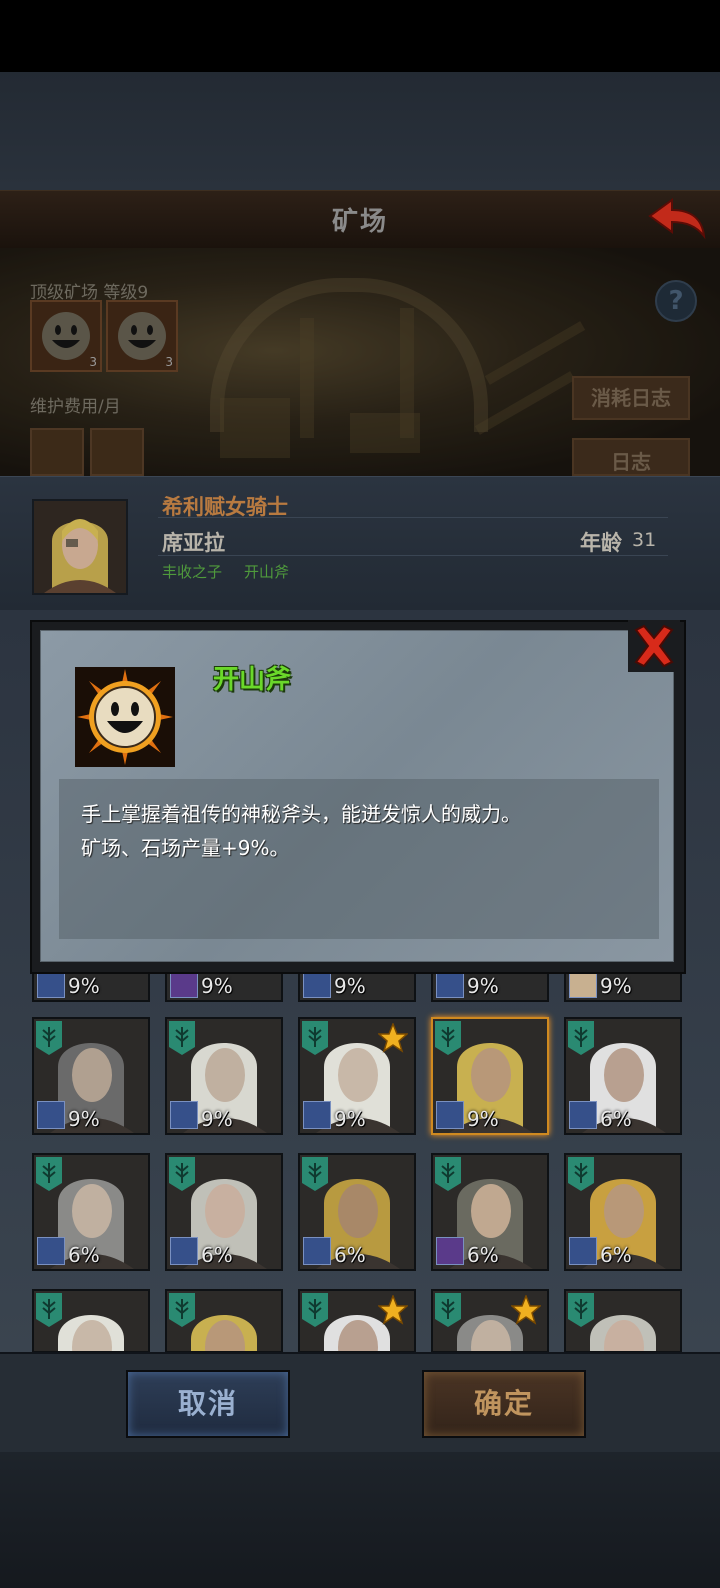 This screenshot has height=1588, width=720. I want to click on close-icon, so click(654, 646).